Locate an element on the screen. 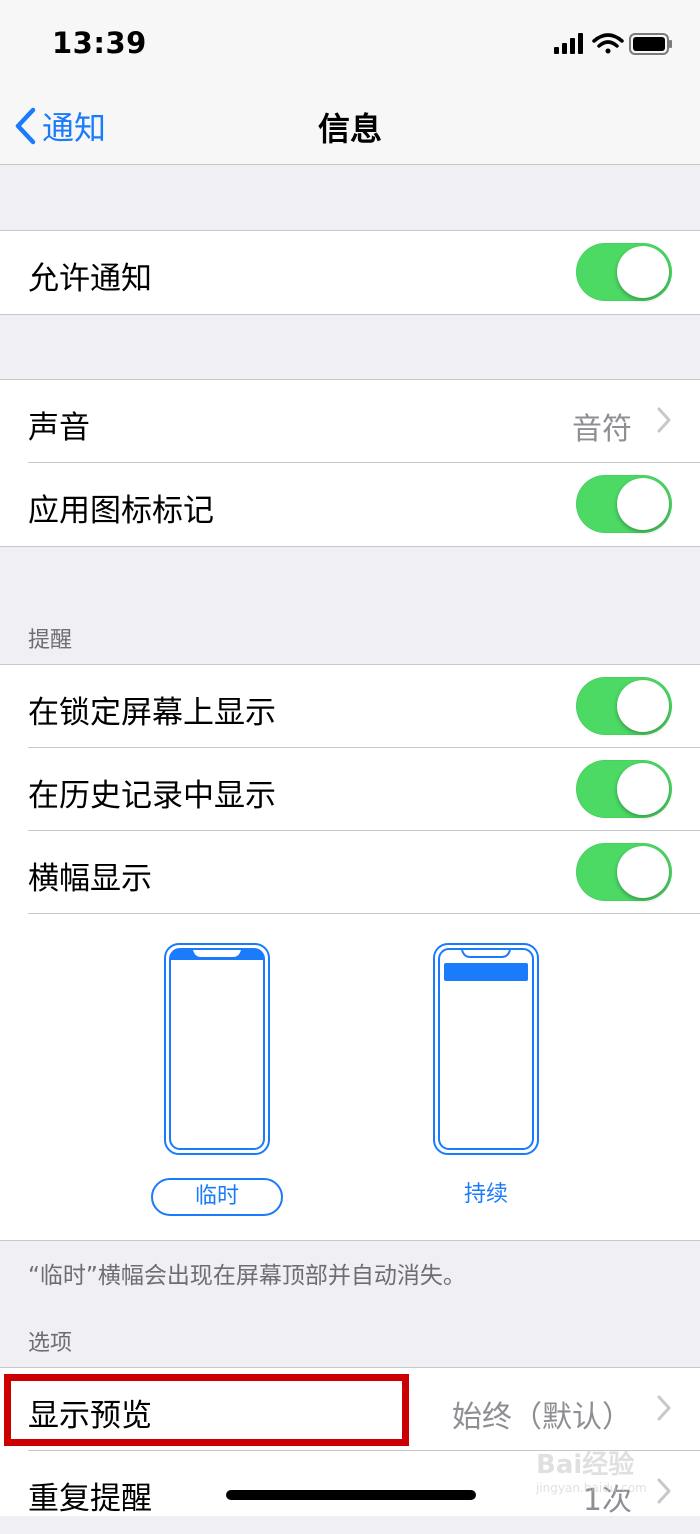 Image resolution: width=700 pixels, height=1534 pixels. show-previews-row: 显示预览 始终（默认） is located at coordinates (350, 1409).